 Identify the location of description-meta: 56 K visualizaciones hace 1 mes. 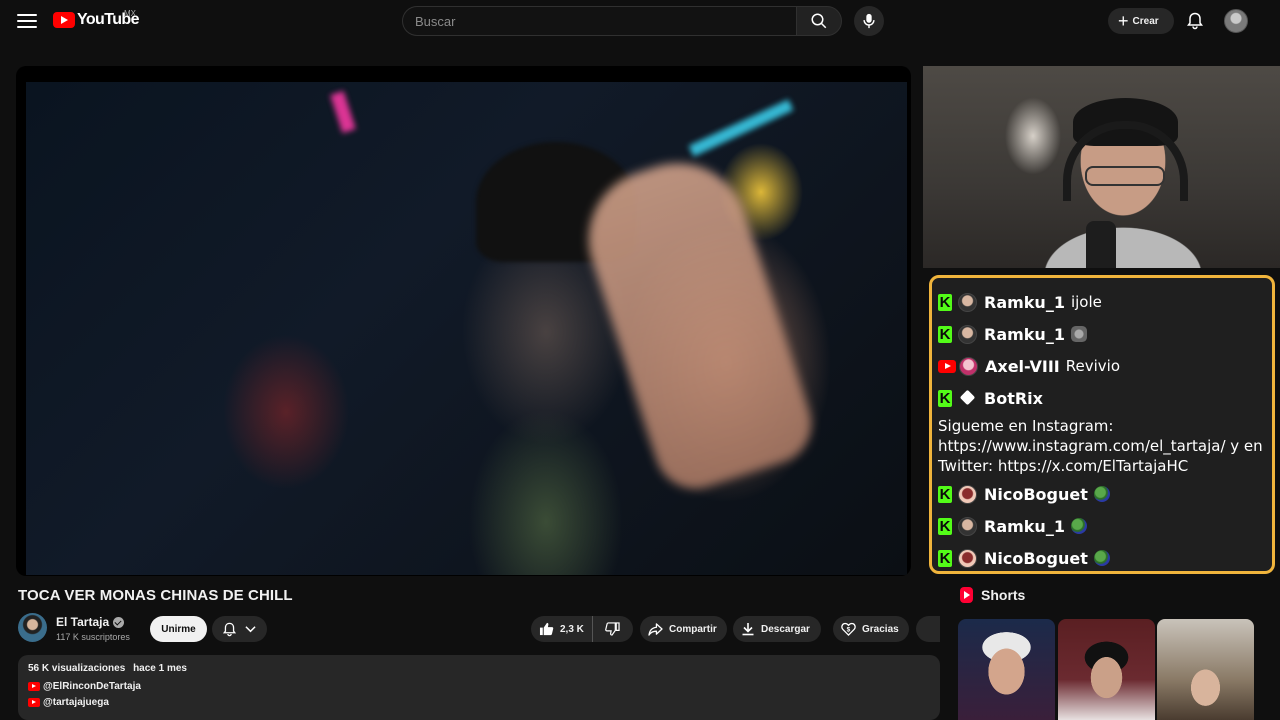
(479, 668).